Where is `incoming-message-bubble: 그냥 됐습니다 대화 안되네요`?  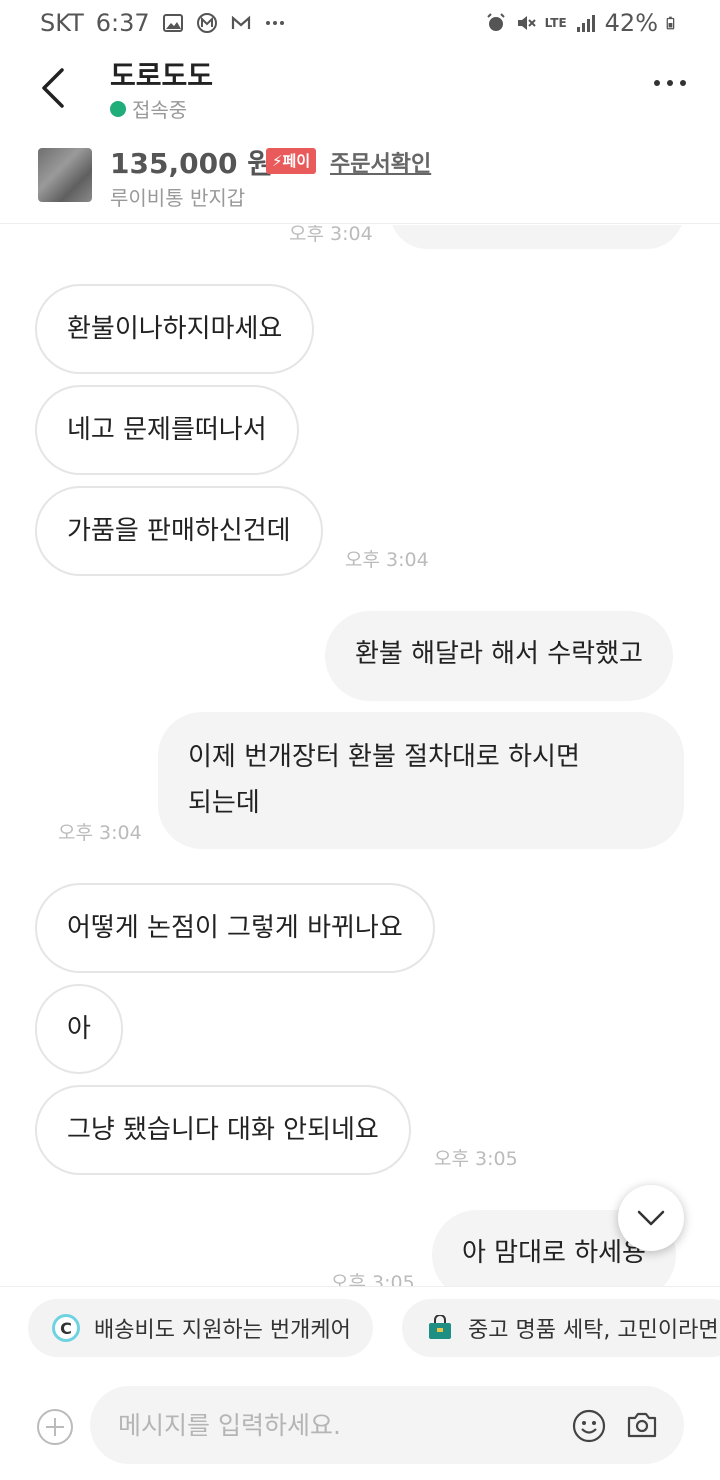 incoming-message-bubble: 그냥 됐습니다 대화 안되네요 is located at coordinates (223, 1130).